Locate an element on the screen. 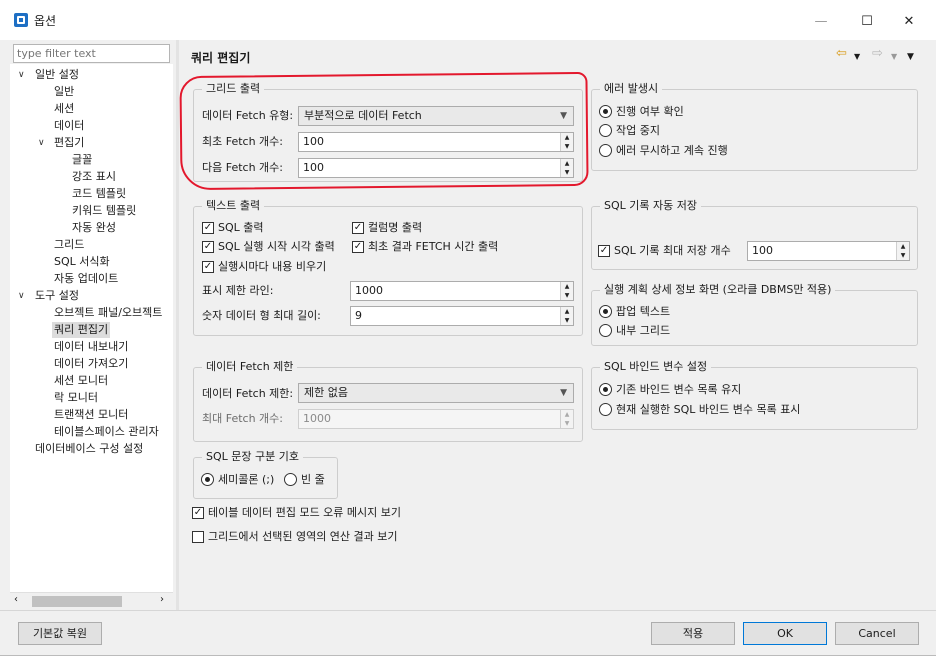 This screenshot has height=667, width=936. tree-item-highlight: 강조 표시 is located at coordinates (94, 177).